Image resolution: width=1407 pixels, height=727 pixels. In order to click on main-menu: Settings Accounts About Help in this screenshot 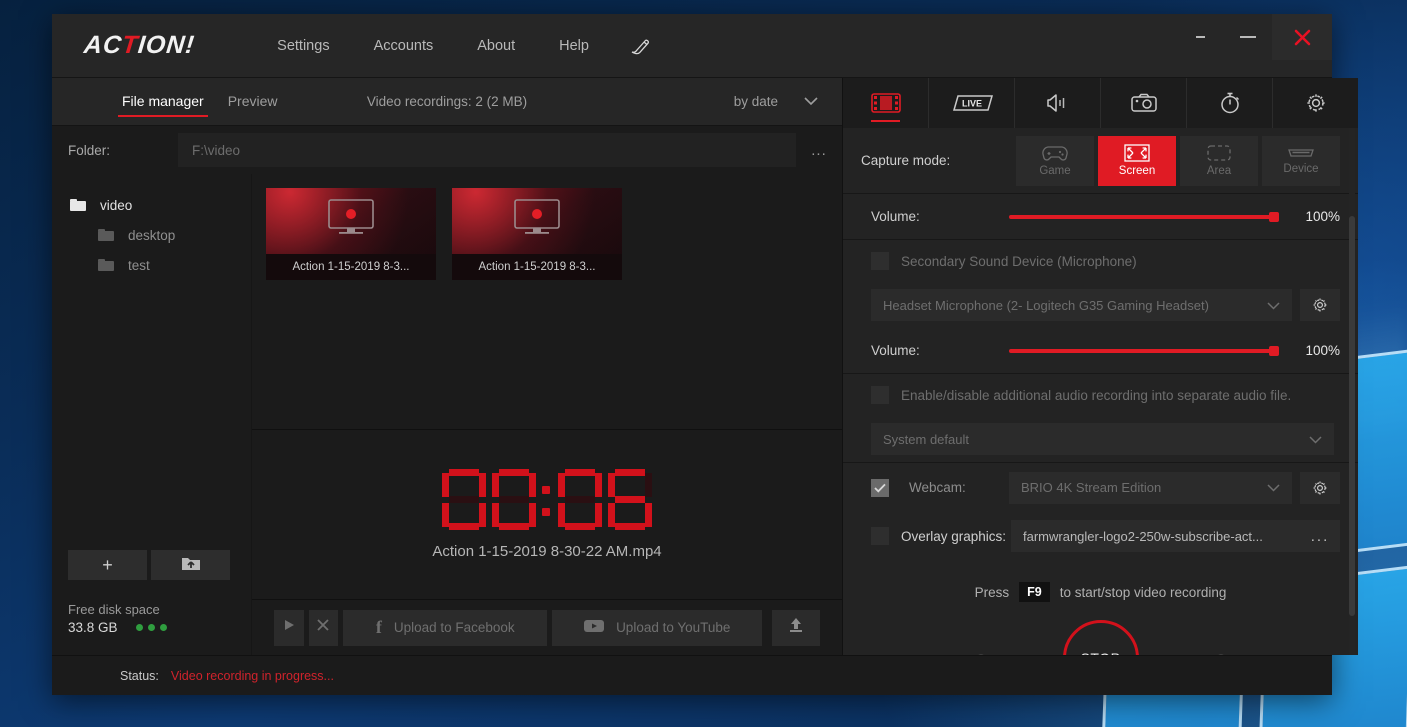, I will do `click(454, 46)`.